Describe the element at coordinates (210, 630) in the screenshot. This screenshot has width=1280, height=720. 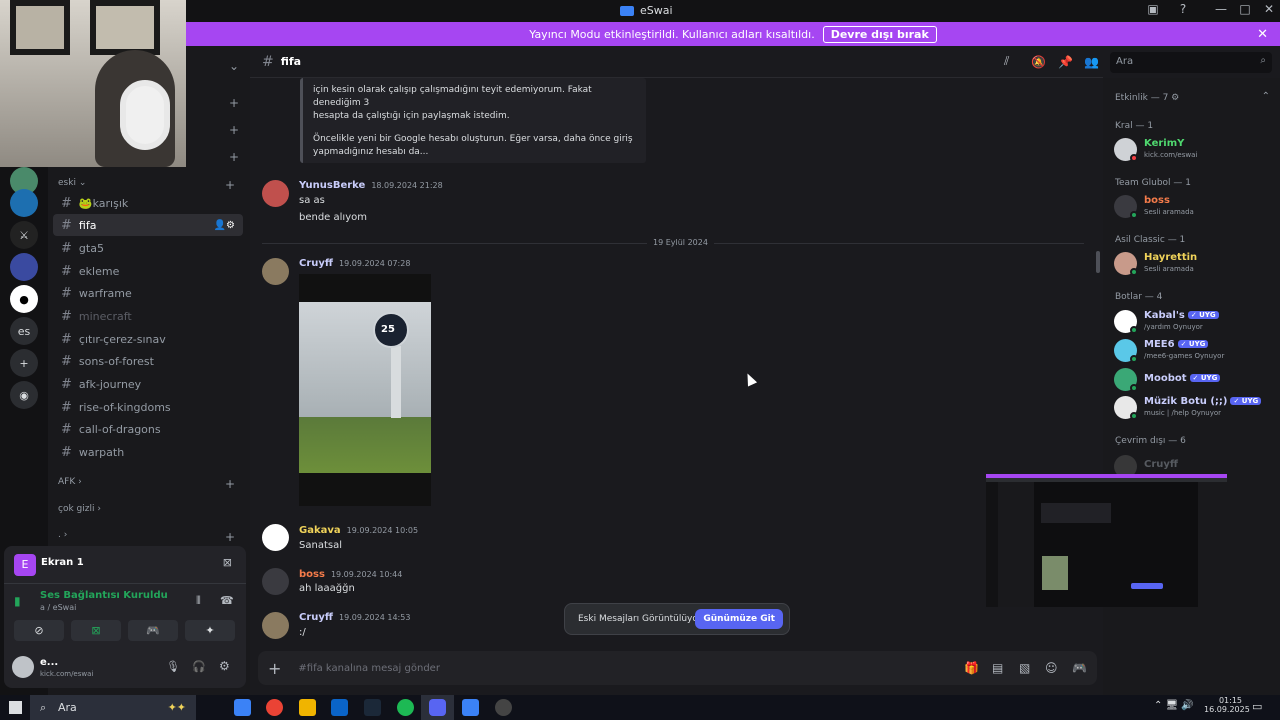
I see `soundboard-button: ✦` at that location.